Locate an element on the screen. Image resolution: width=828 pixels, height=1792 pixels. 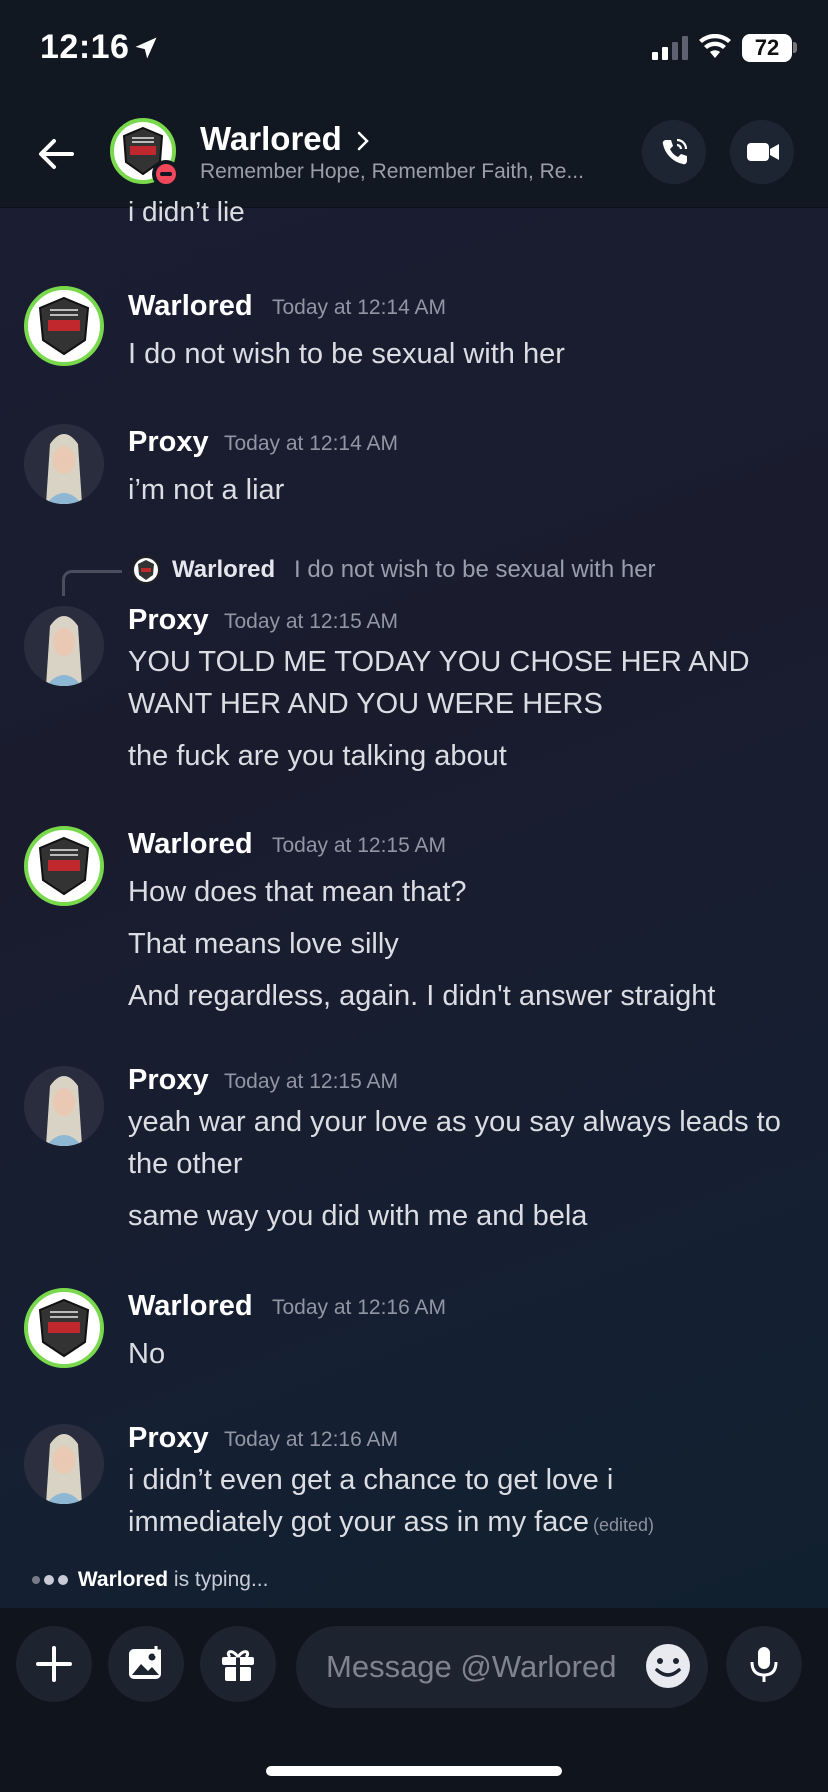
partial-message-text: i didn’t lie is located at coordinates (186, 211).